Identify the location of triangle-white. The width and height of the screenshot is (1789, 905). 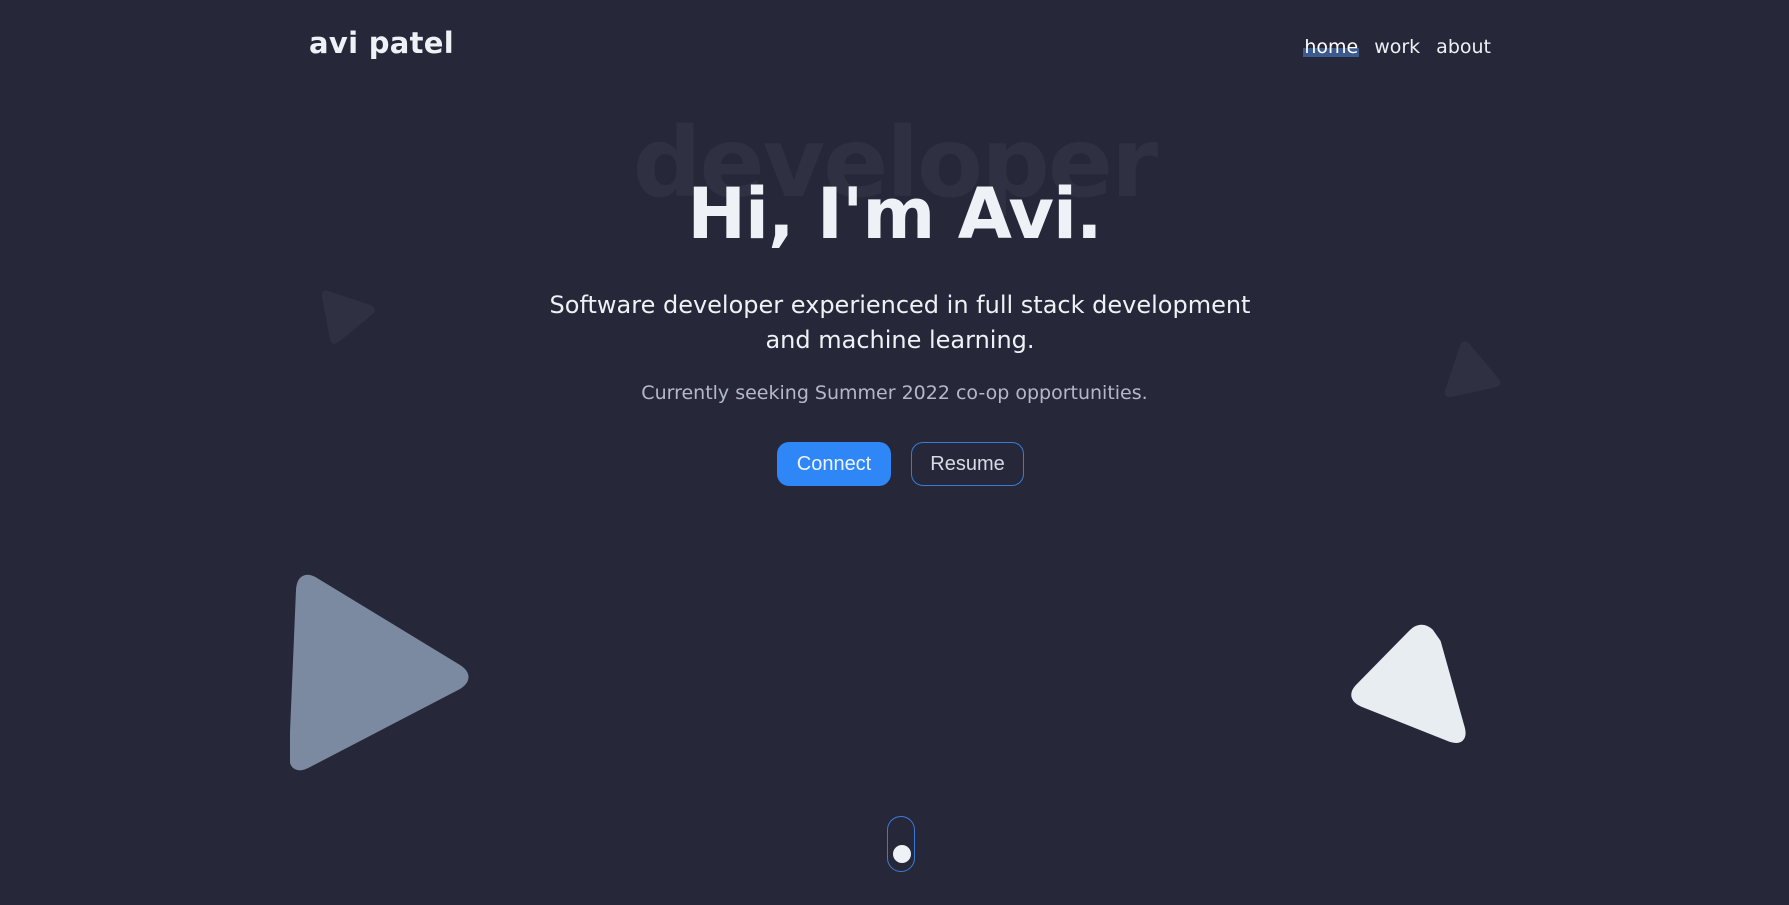
(1408, 683).